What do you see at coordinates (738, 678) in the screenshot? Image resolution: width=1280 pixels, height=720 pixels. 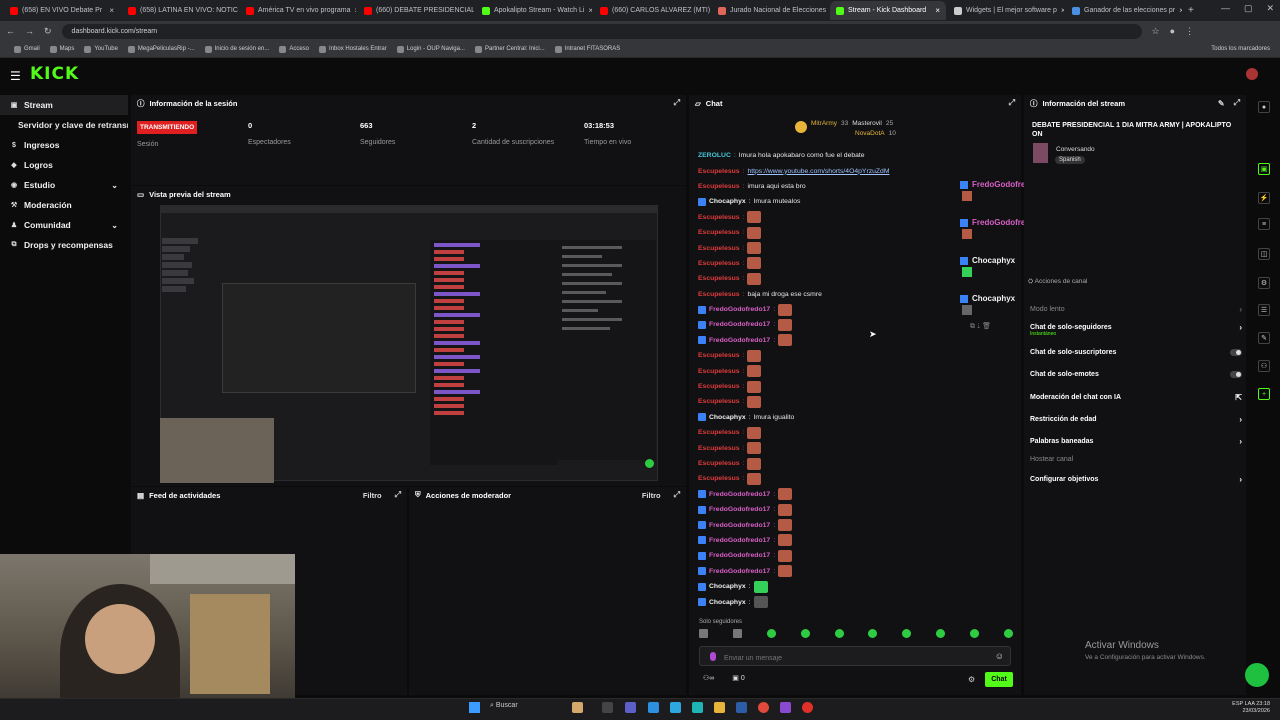 I see `points-icon: ▣ 0` at bounding box center [738, 678].